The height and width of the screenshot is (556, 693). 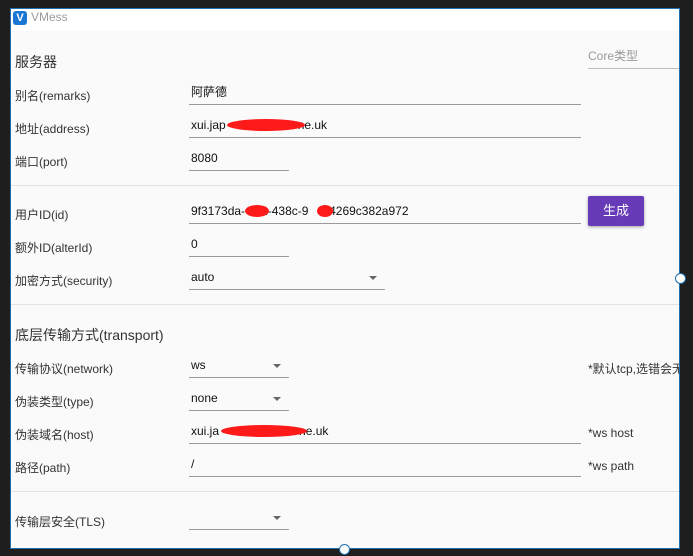 What do you see at coordinates (680, 278) in the screenshot?
I see `resize-handle-right` at bounding box center [680, 278].